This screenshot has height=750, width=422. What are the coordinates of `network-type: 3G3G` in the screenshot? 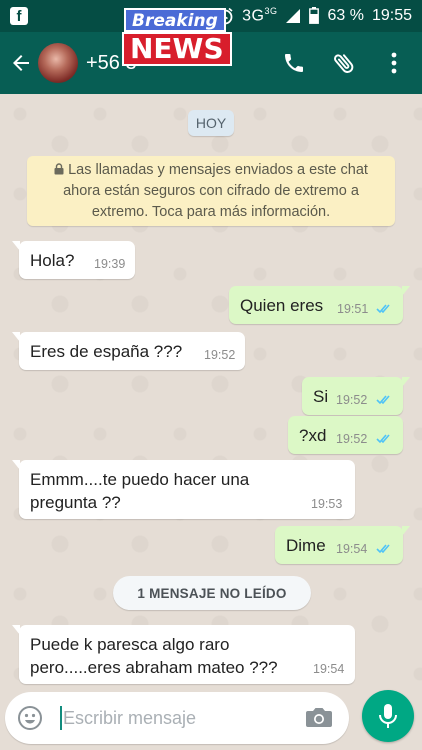 It's located at (260, 15).